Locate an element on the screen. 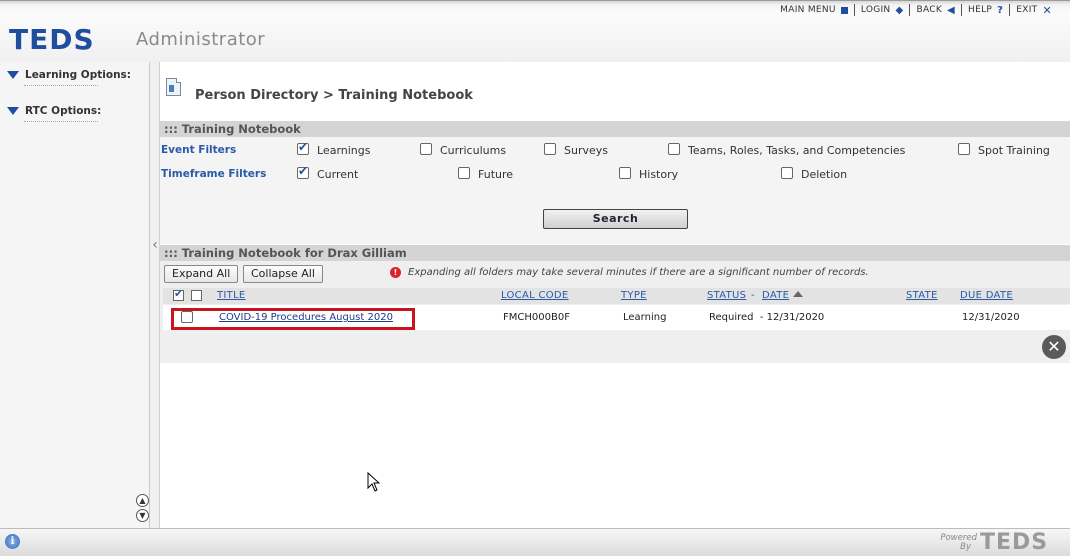  help-label: HELP is located at coordinates (980, 10).